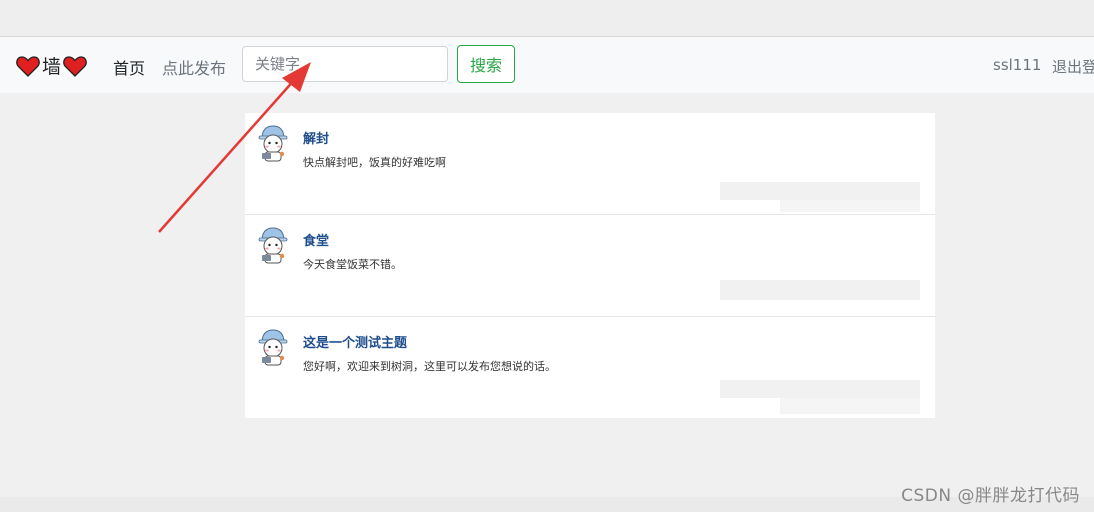  I want to click on post-title: 这是一个测试主题, so click(355, 341).